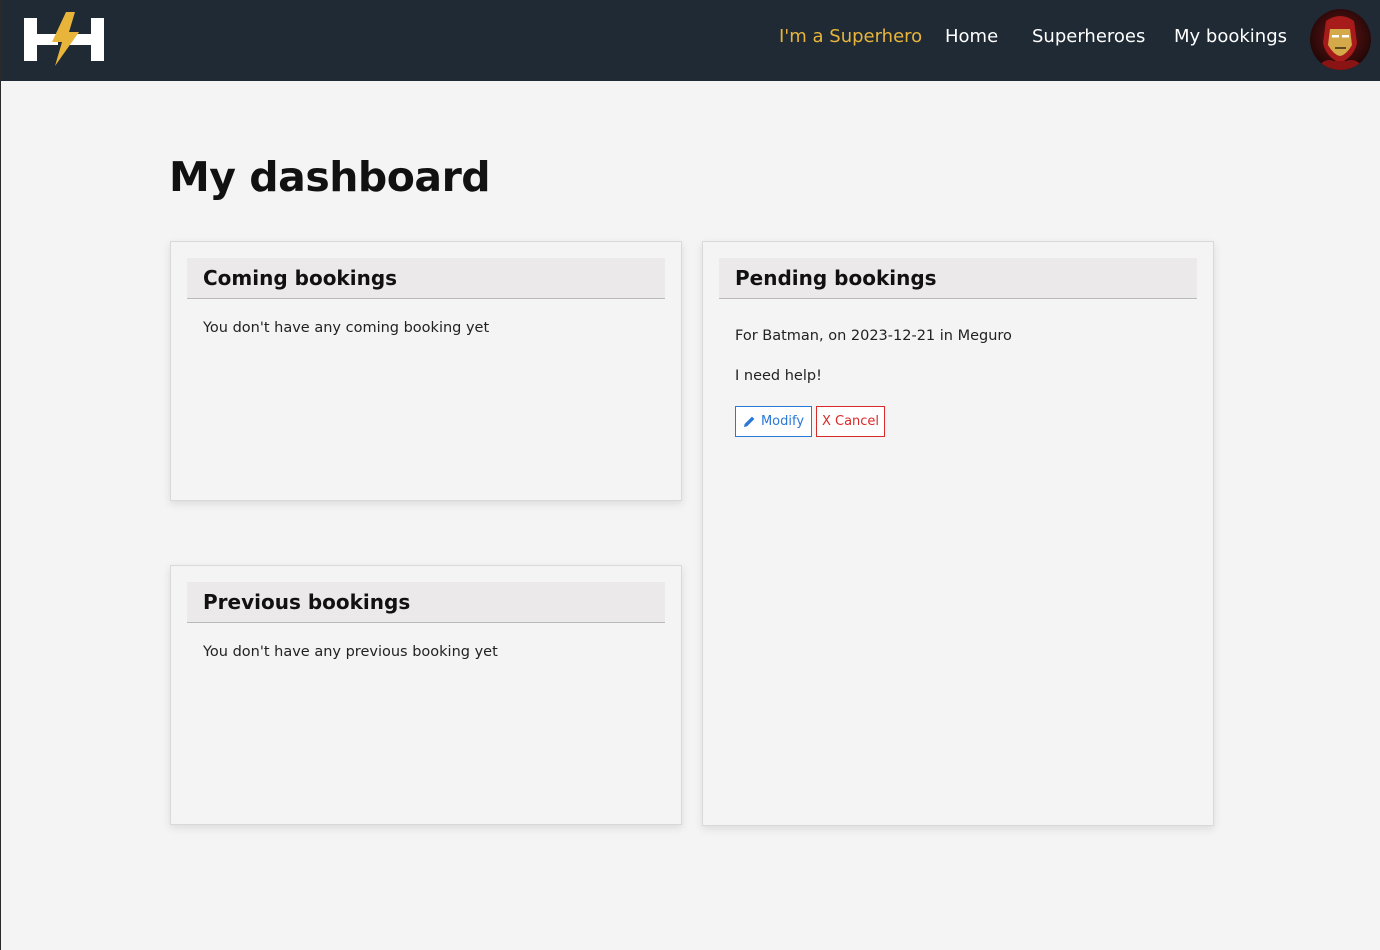 The image size is (1380, 950). Describe the element at coordinates (778, 376) in the screenshot. I see `booking-message: I need help!` at that location.